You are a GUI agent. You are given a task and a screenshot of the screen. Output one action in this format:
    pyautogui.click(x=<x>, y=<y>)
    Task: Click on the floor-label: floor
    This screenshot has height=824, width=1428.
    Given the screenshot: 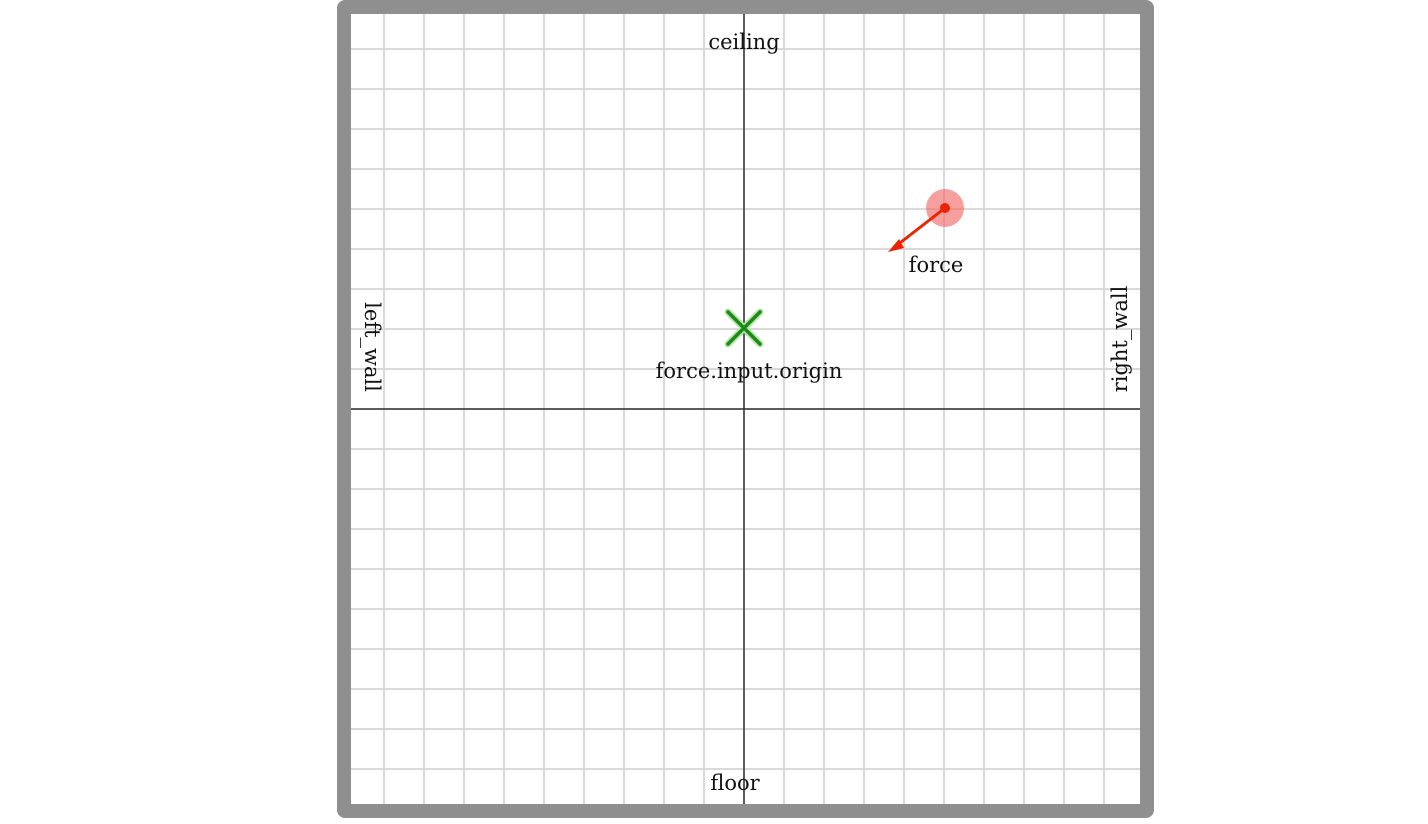 What is the action you would take?
    pyautogui.click(x=735, y=783)
    